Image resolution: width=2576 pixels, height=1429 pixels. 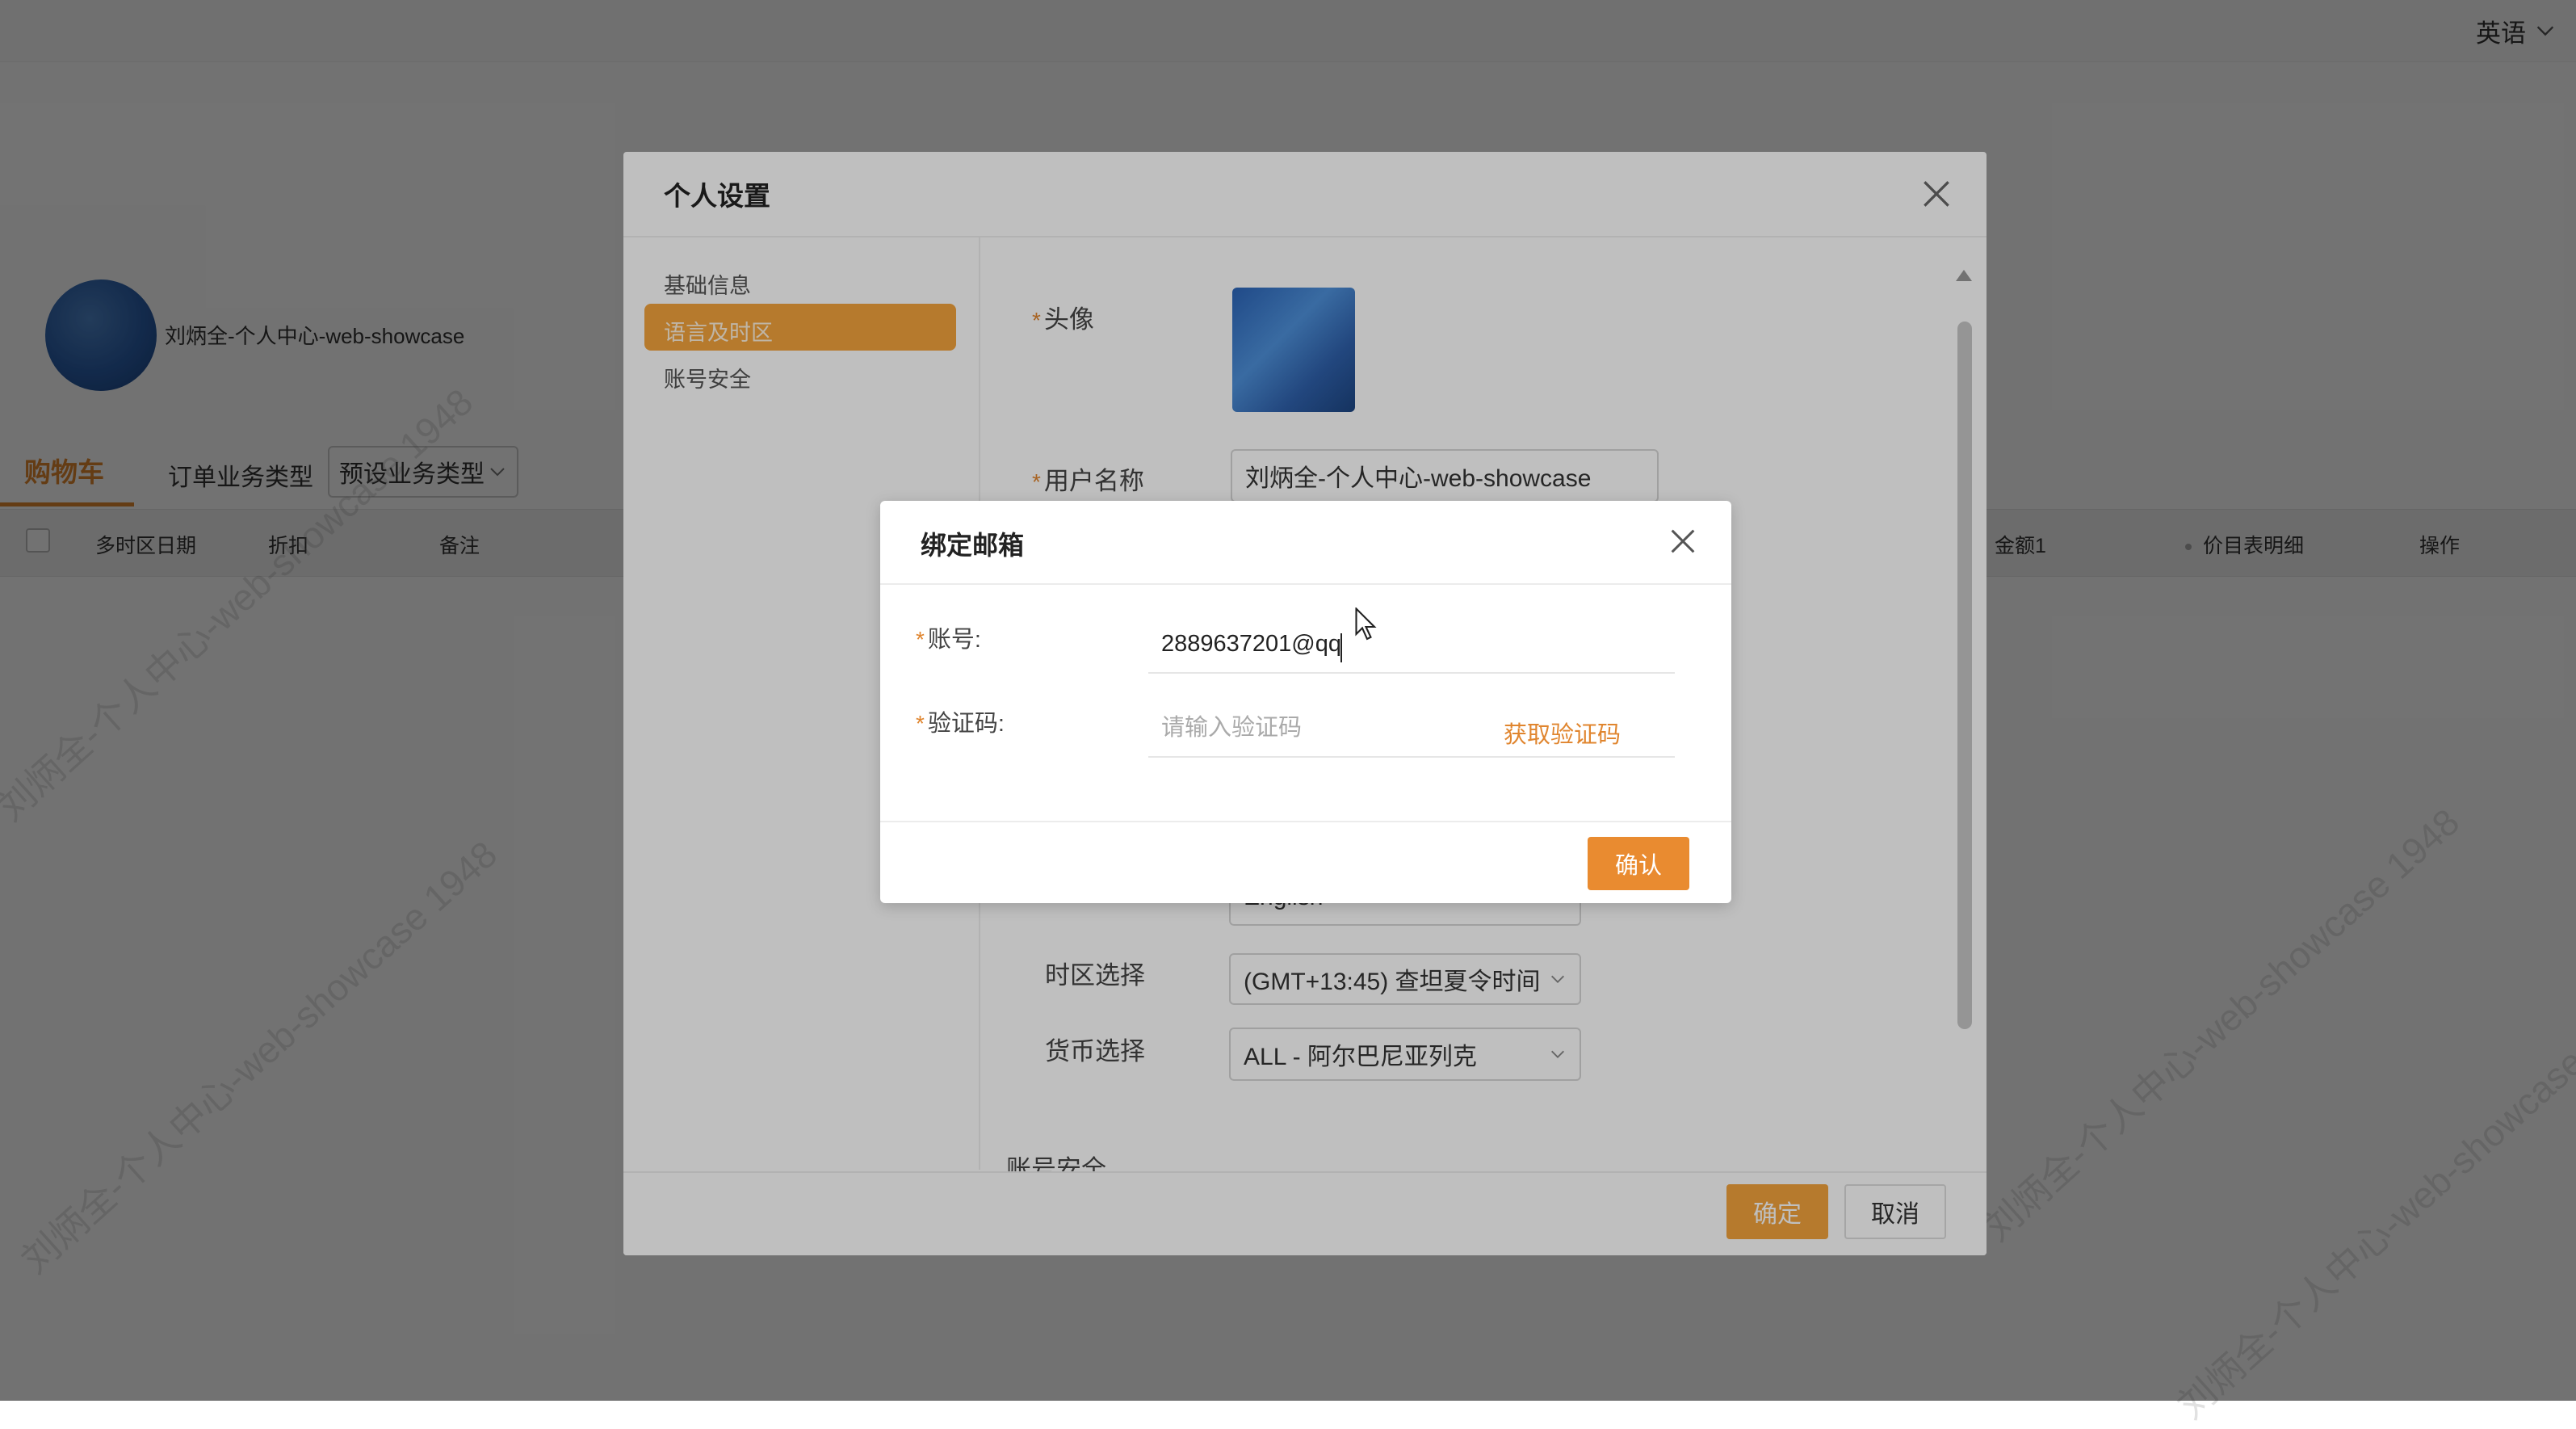 I want to click on confirm-button: 确认, so click(x=1638, y=863).